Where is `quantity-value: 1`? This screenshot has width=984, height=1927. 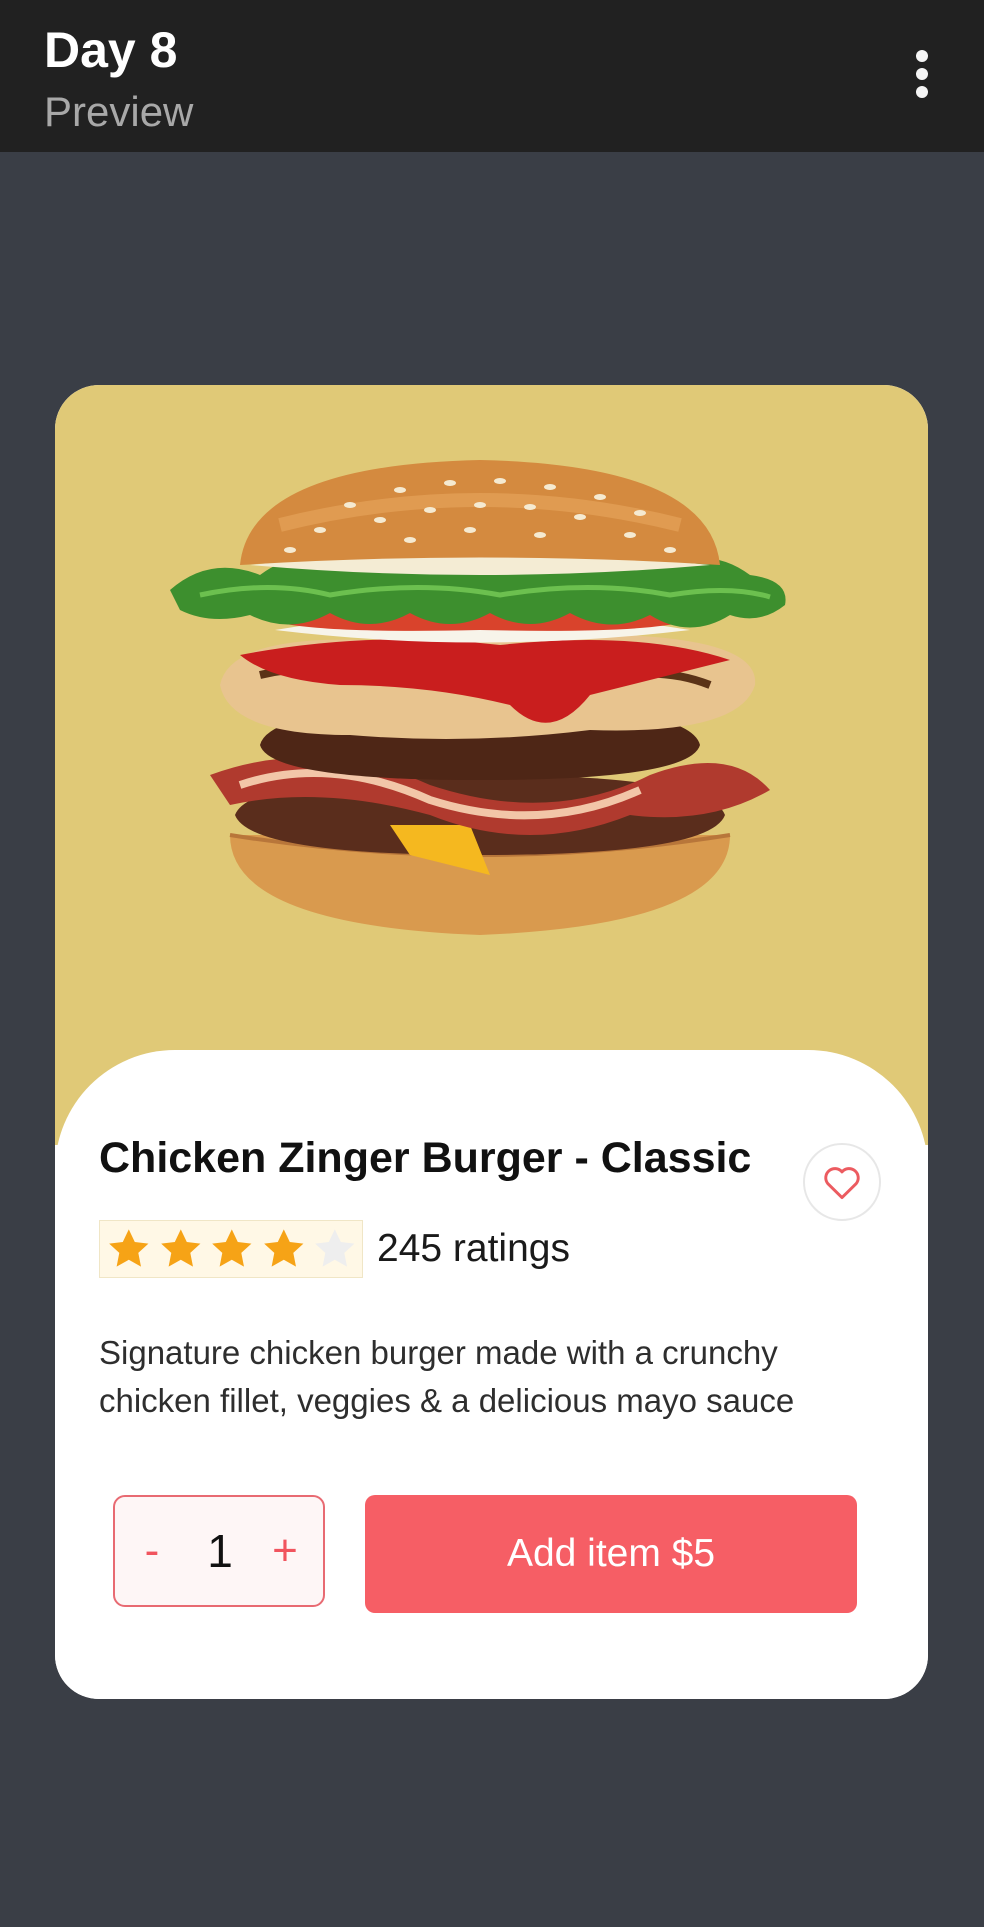
quantity-value: 1 is located at coordinates (220, 1551).